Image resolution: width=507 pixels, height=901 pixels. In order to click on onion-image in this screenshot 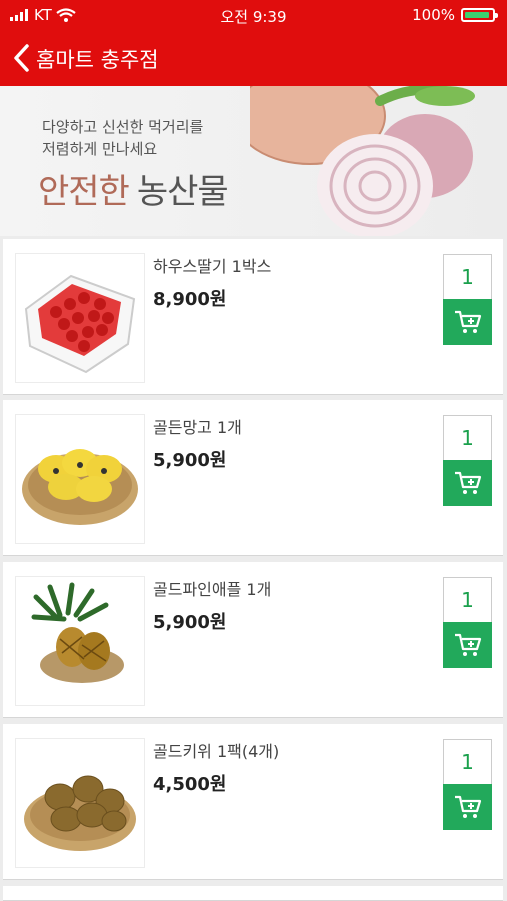, I will do `click(362, 161)`.